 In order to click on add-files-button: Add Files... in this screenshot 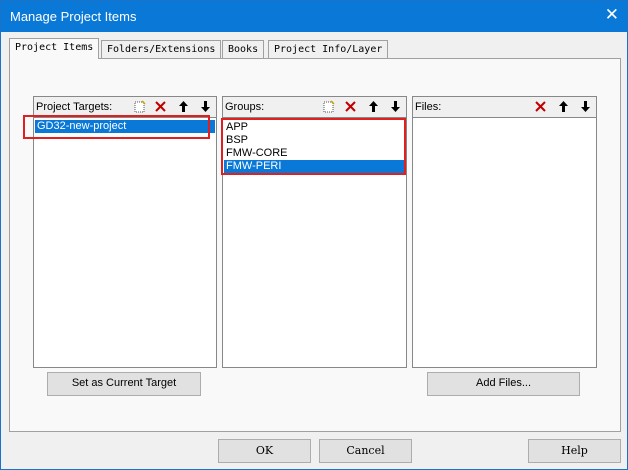, I will do `click(503, 384)`.